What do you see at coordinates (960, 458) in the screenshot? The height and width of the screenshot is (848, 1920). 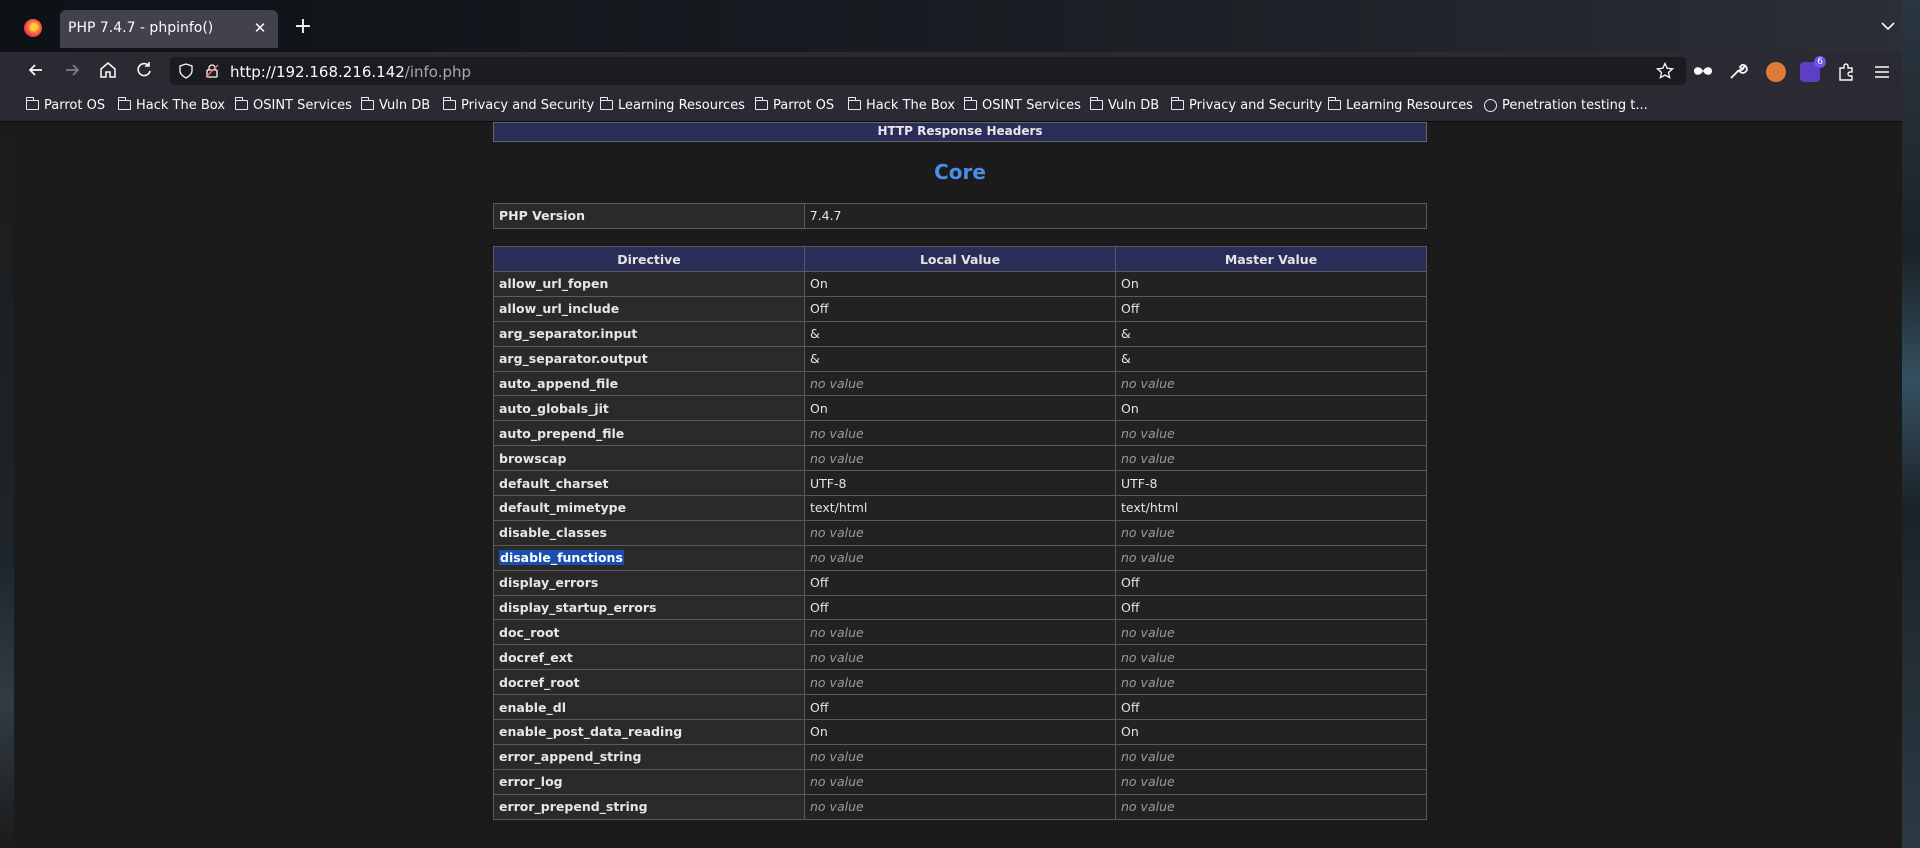 I see `table-row: browscap no value no value` at bounding box center [960, 458].